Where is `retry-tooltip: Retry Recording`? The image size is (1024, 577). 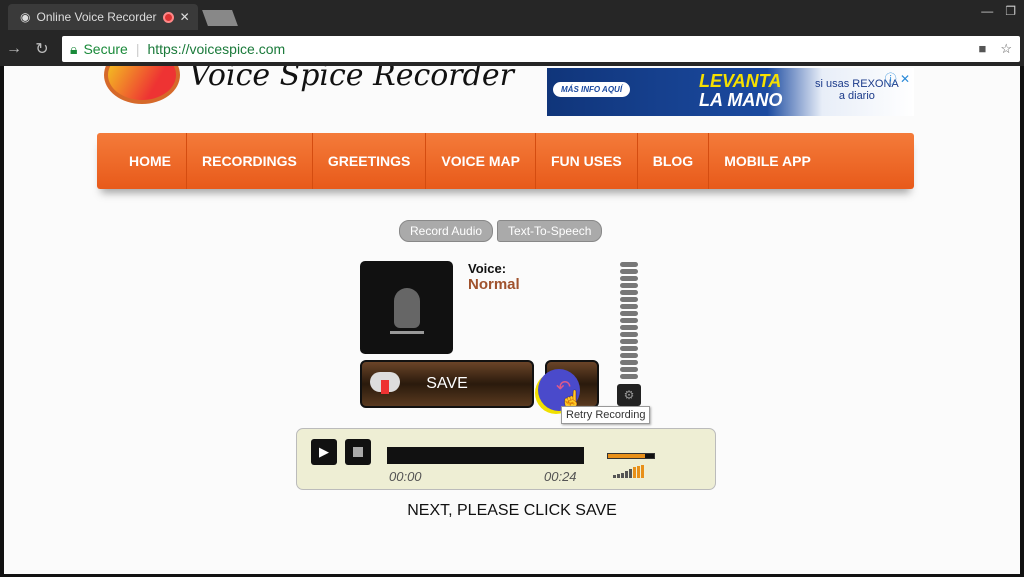
retry-tooltip: Retry Recording is located at coordinates (606, 415).